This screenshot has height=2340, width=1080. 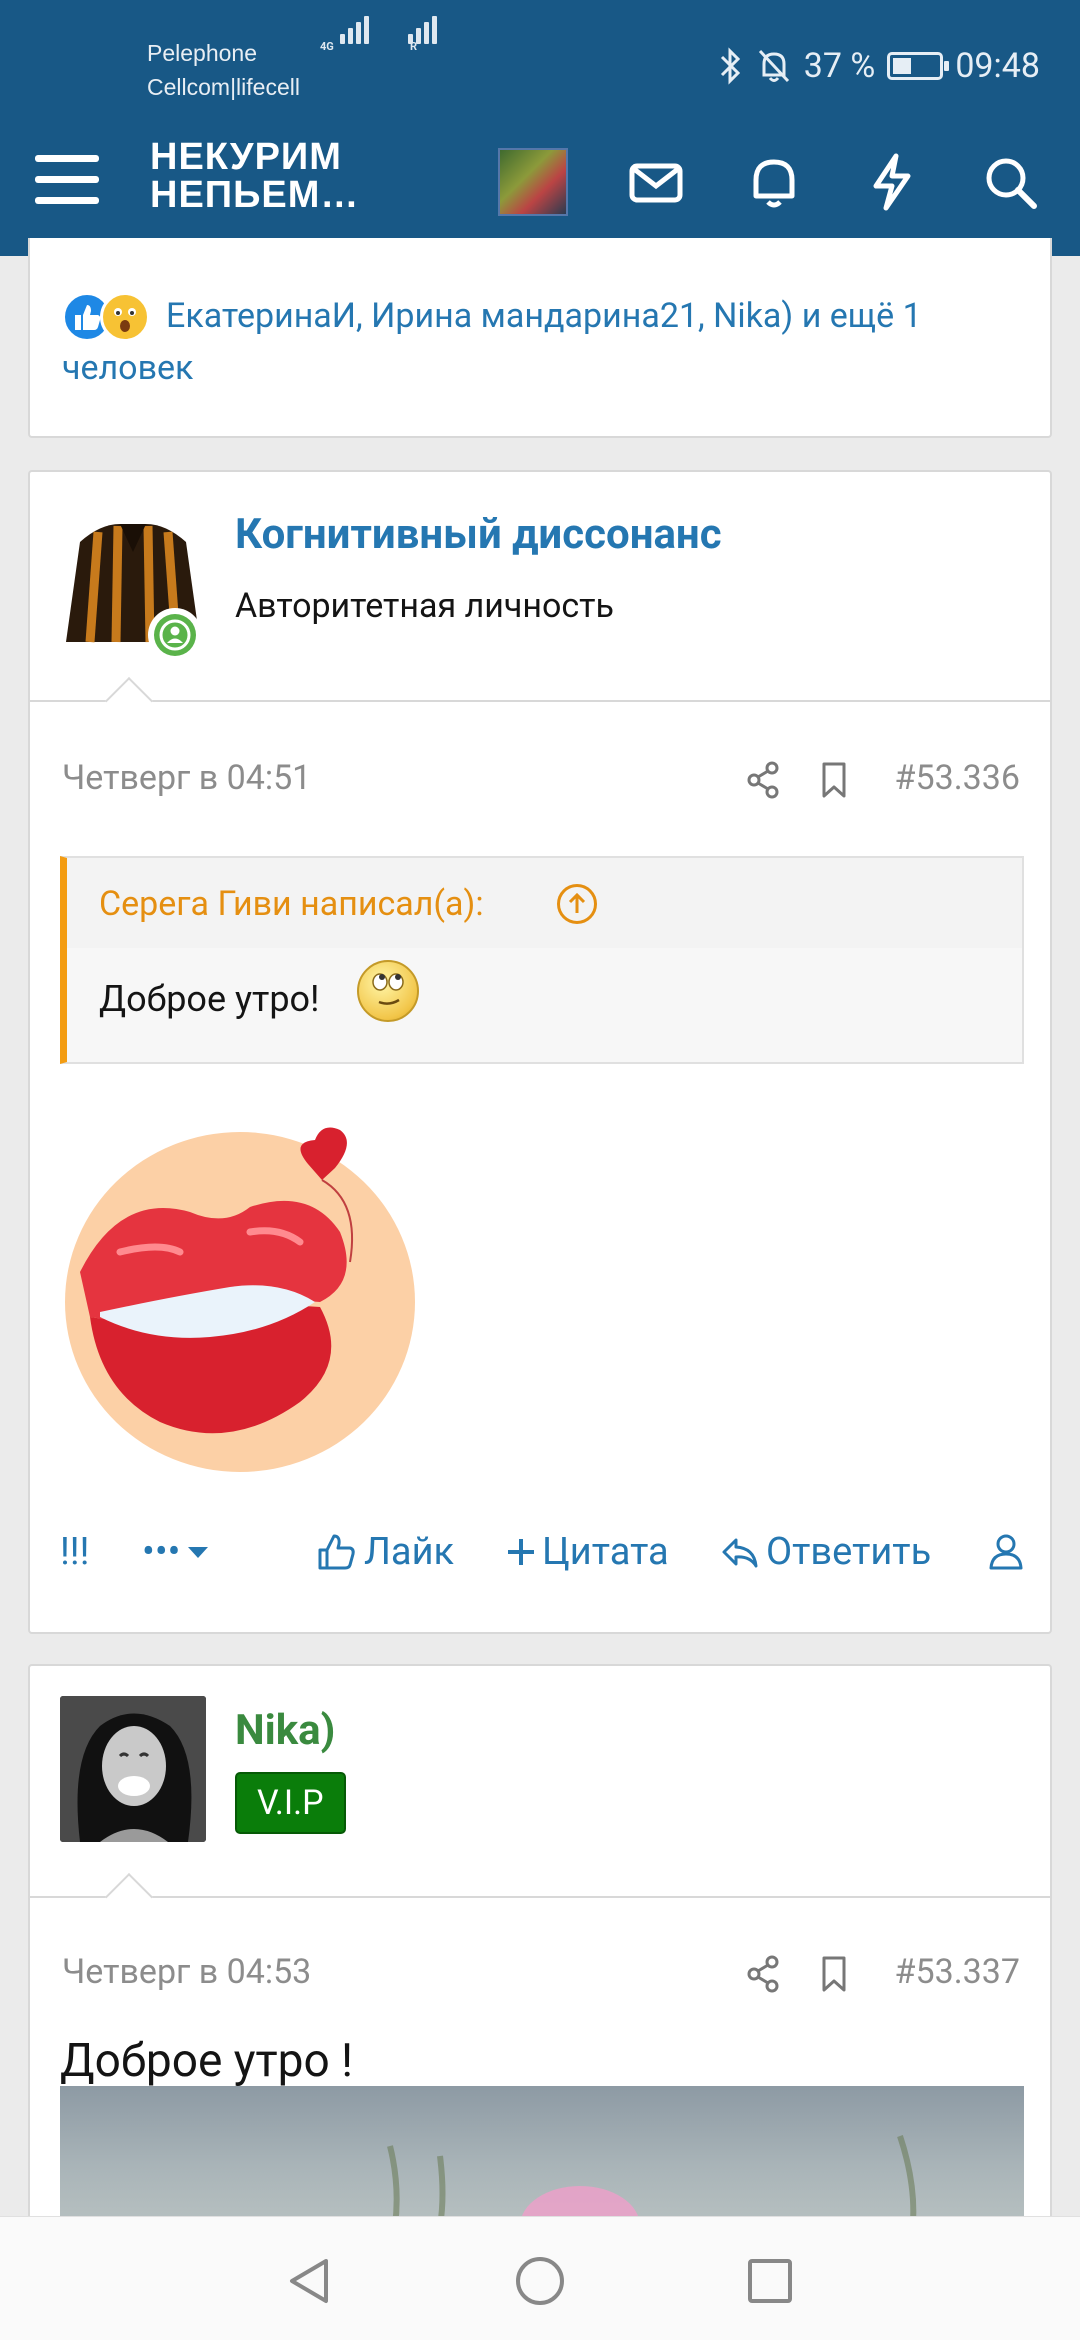 I want to click on vip-badge: V.I.P, so click(x=290, y=1803).